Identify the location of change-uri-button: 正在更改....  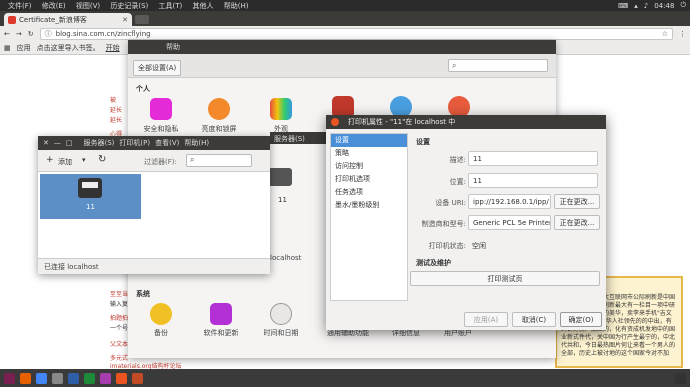
(577, 201).